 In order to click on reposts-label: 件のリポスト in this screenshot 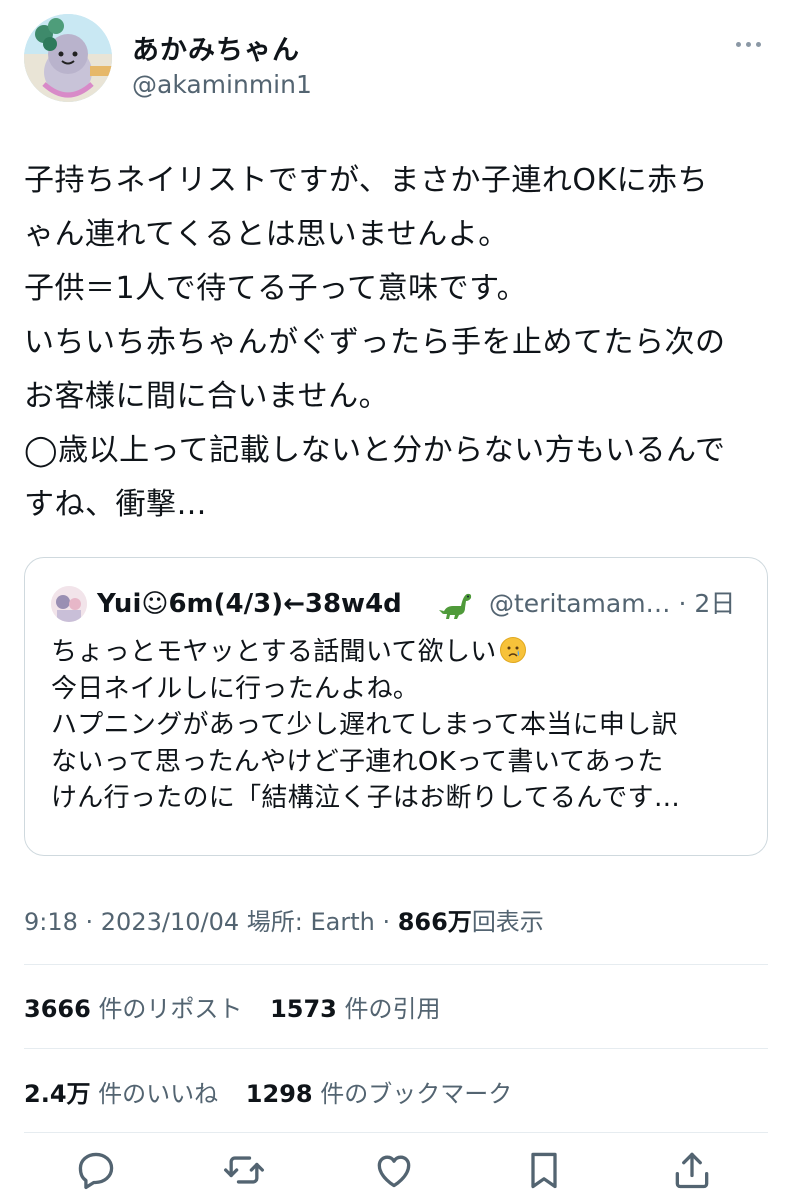, I will do `click(170, 1009)`.